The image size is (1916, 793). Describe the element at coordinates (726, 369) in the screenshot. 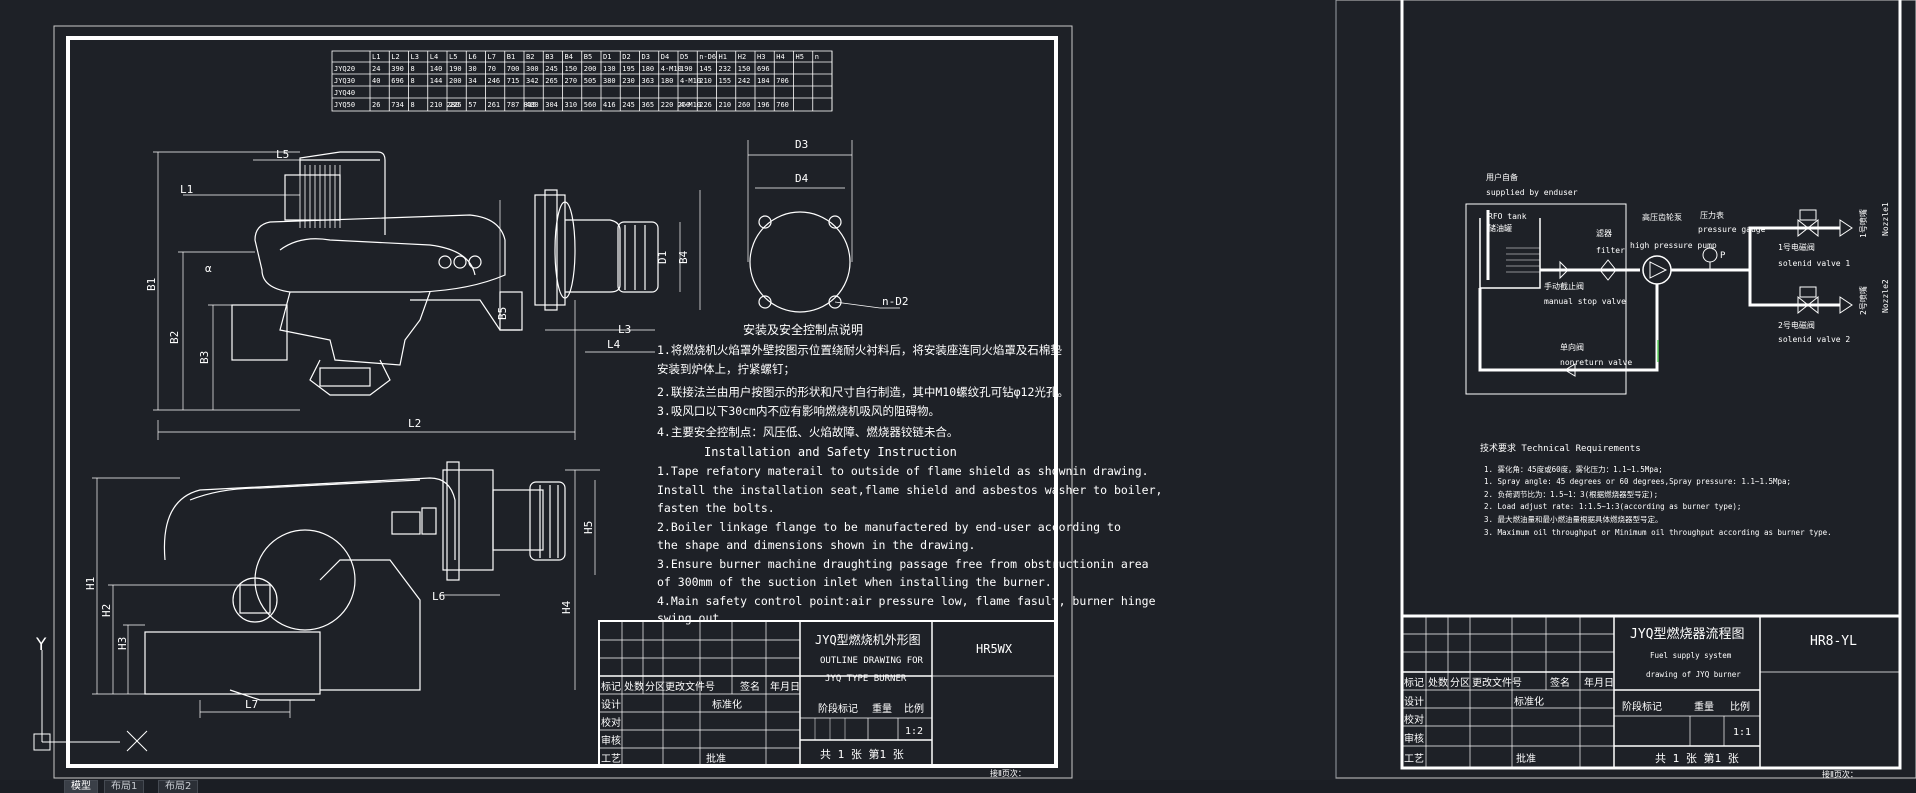

I see `notes-cn-line-2: 安装到炉体上，拧紧螺钉；` at that location.